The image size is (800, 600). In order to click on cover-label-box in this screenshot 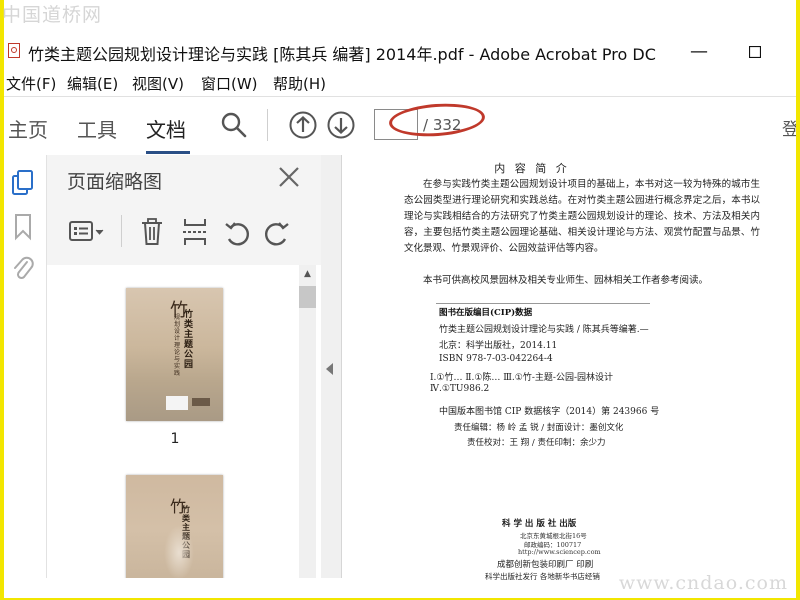, I will do `click(177, 403)`.